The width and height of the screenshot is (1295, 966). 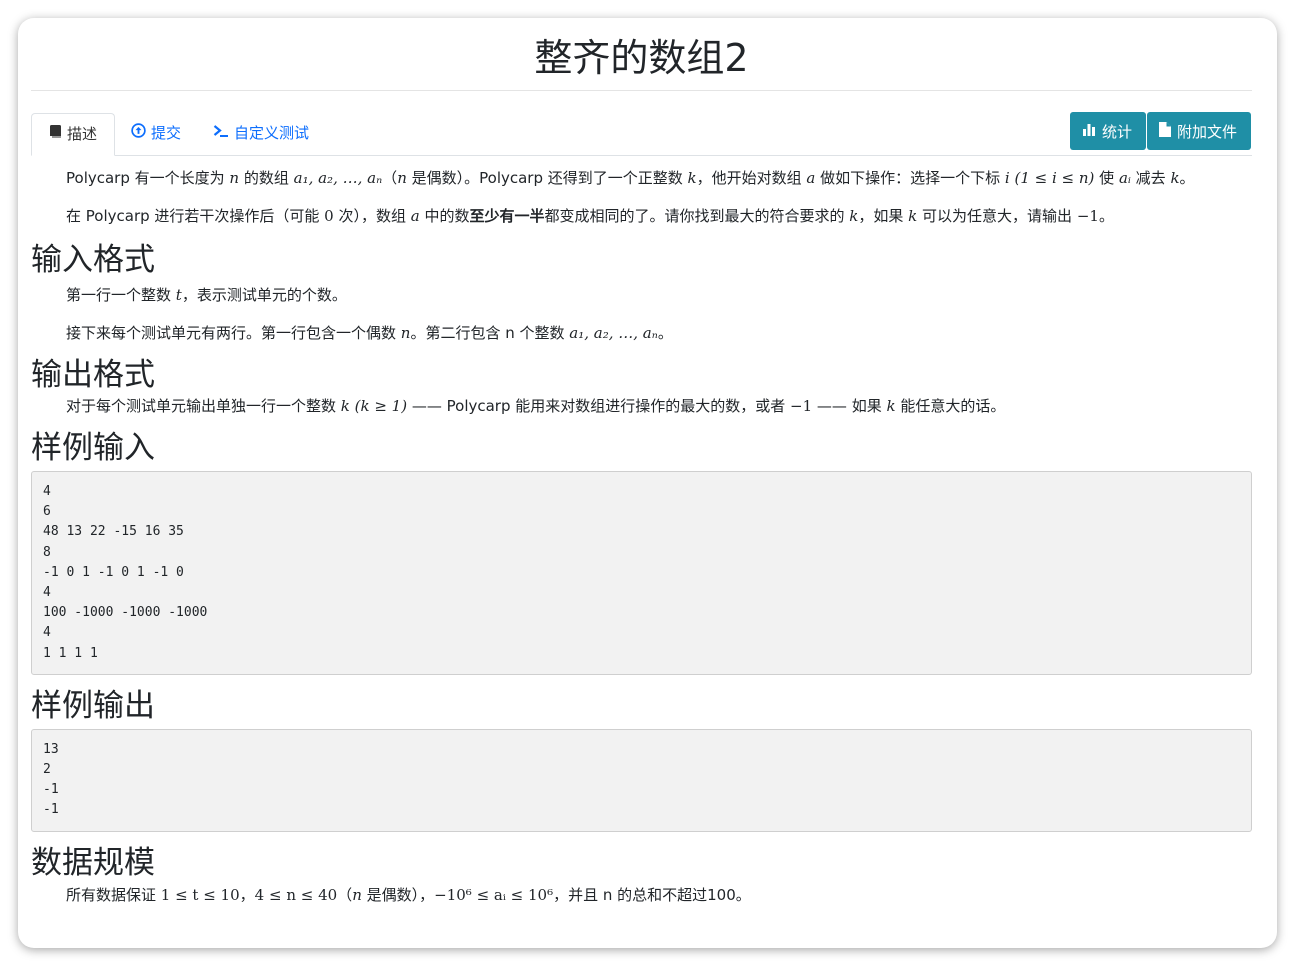 What do you see at coordinates (641, 54) in the screenshot?
I see `page-title: 整齐的数组2` at bounding box center [641, 54].